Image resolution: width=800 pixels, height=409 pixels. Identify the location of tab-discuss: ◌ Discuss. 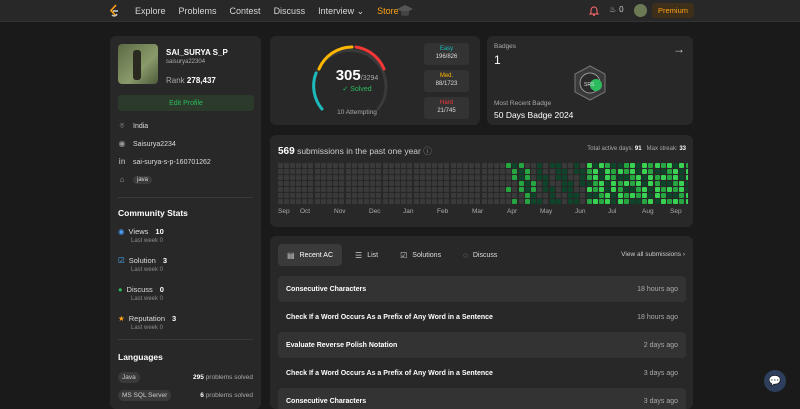
(480, 255).